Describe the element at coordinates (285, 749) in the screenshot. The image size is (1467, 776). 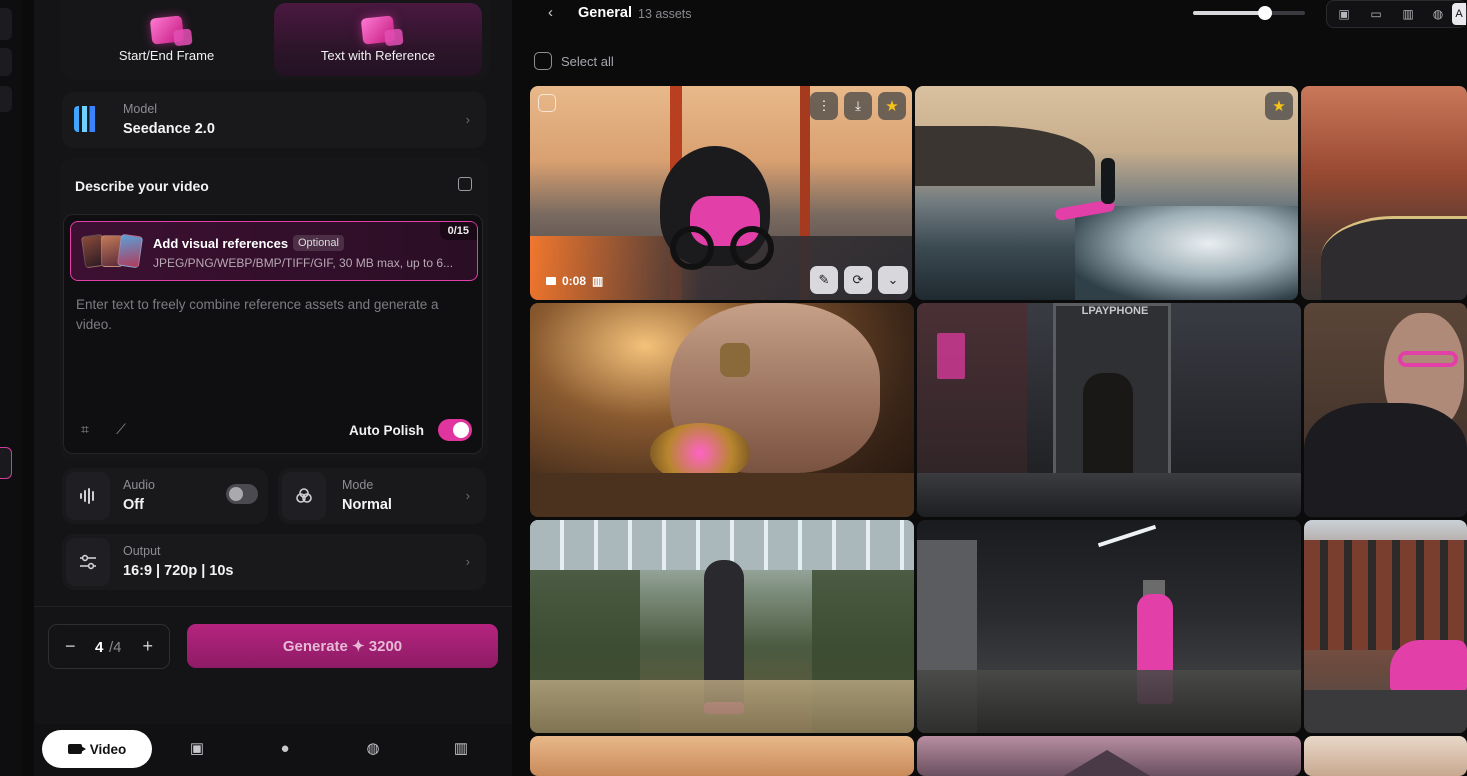
I see `avatar-icon: ●` at that location.